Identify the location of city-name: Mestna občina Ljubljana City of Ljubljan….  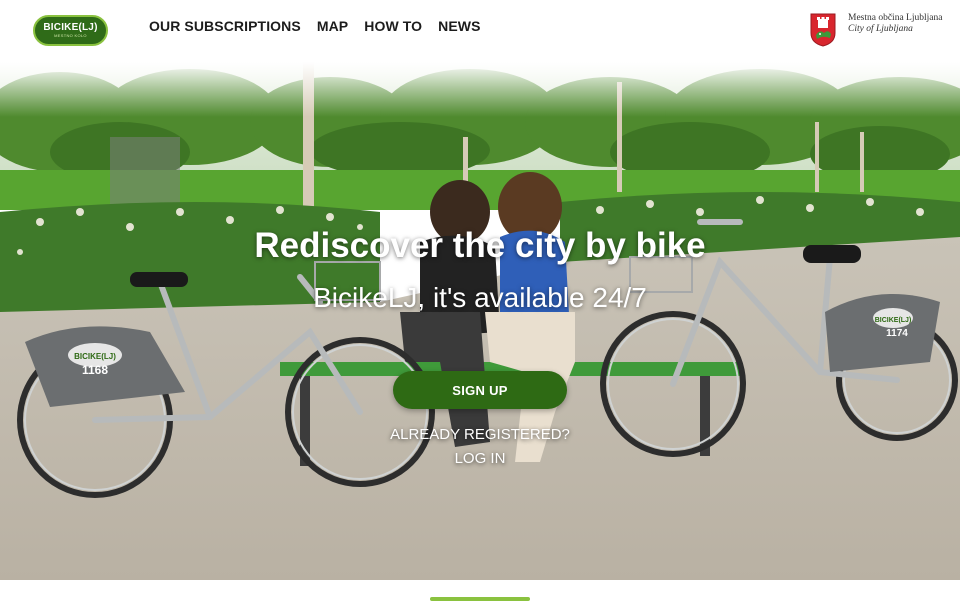
(895, 24).